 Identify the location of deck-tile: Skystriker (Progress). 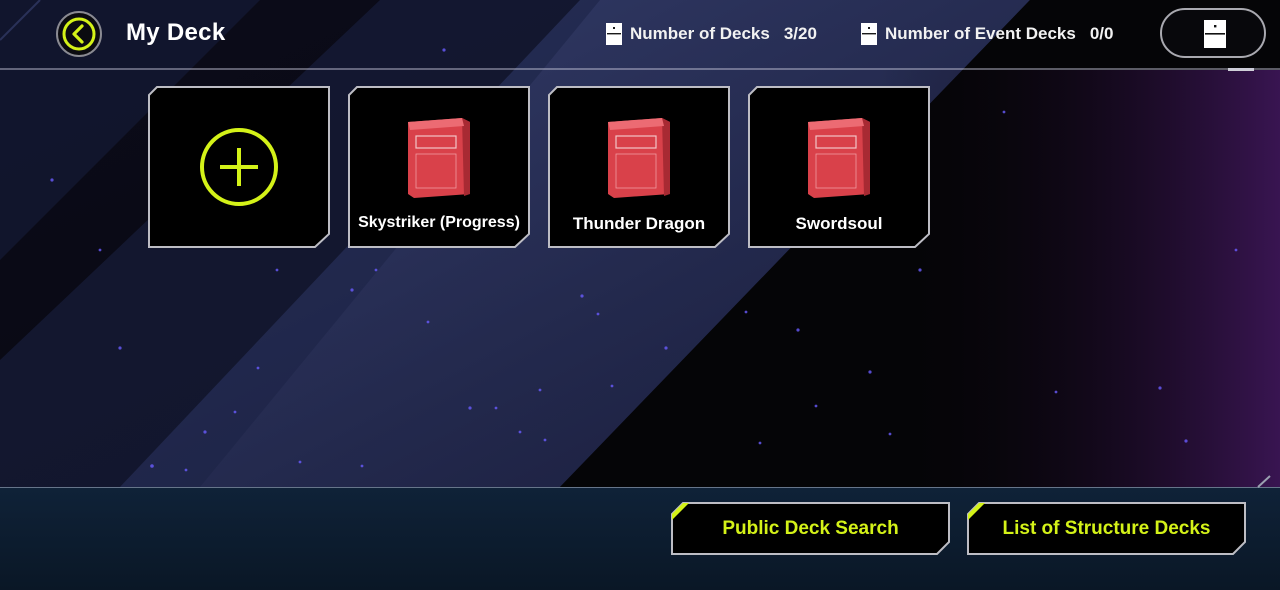
(439, 167).